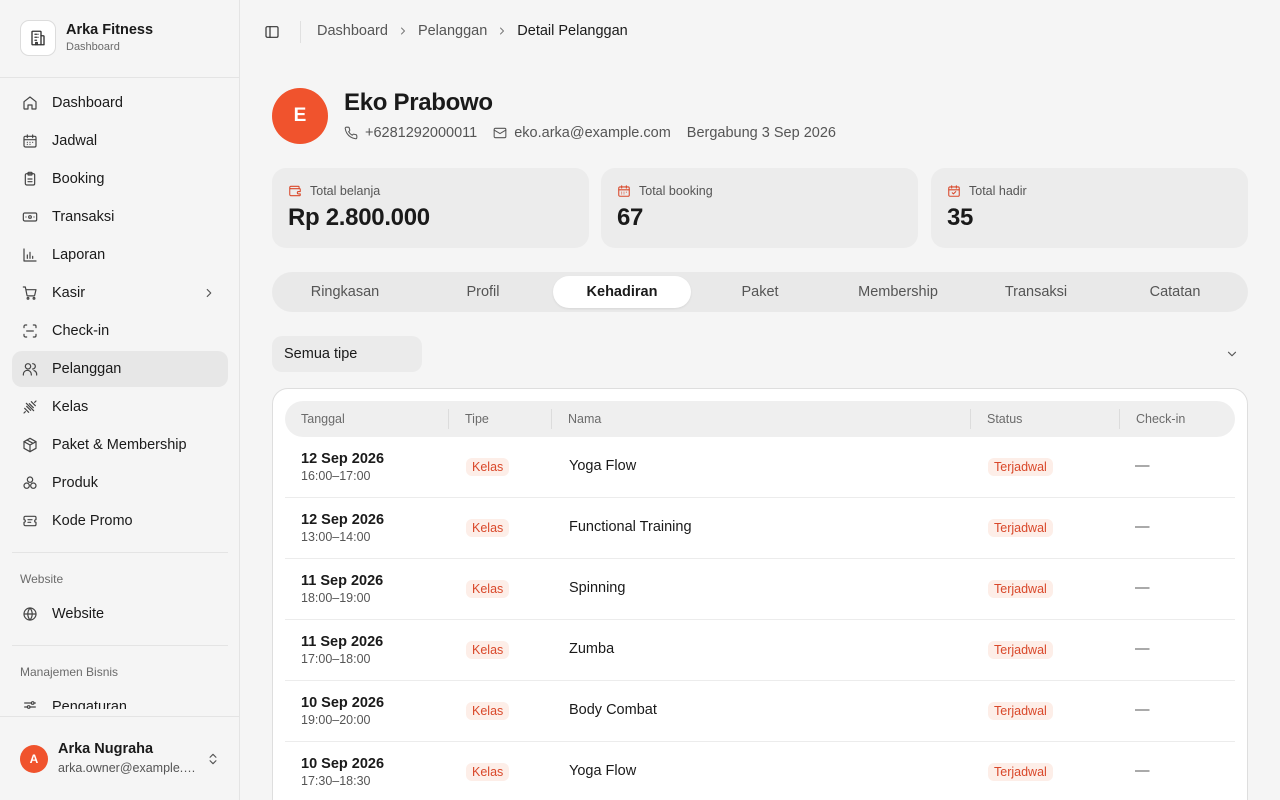  What do you see at coordinates (898, 292) in the screenshot?
I see `tab-membership: Membership` at bounding box center [898, 292].